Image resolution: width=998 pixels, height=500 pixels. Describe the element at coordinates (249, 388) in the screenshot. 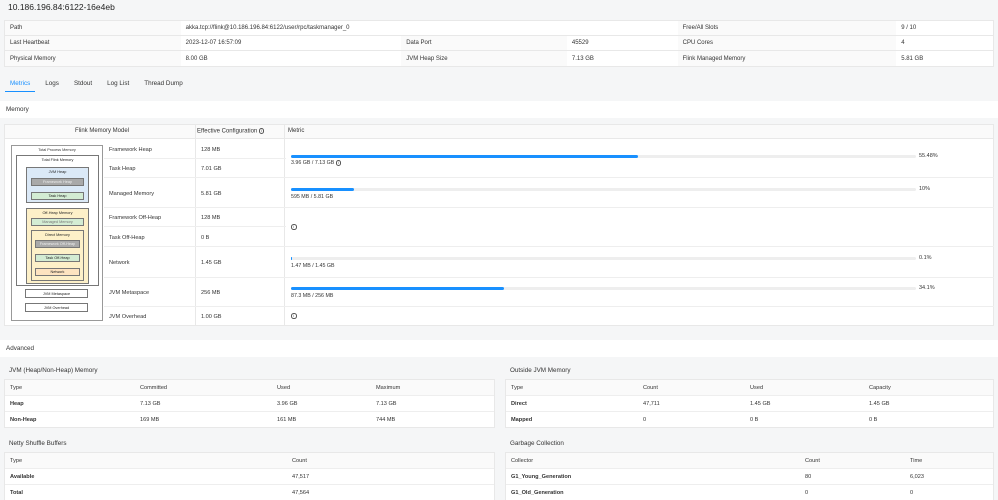

I see `table-header: Type Committed Used Maximum` at that location.